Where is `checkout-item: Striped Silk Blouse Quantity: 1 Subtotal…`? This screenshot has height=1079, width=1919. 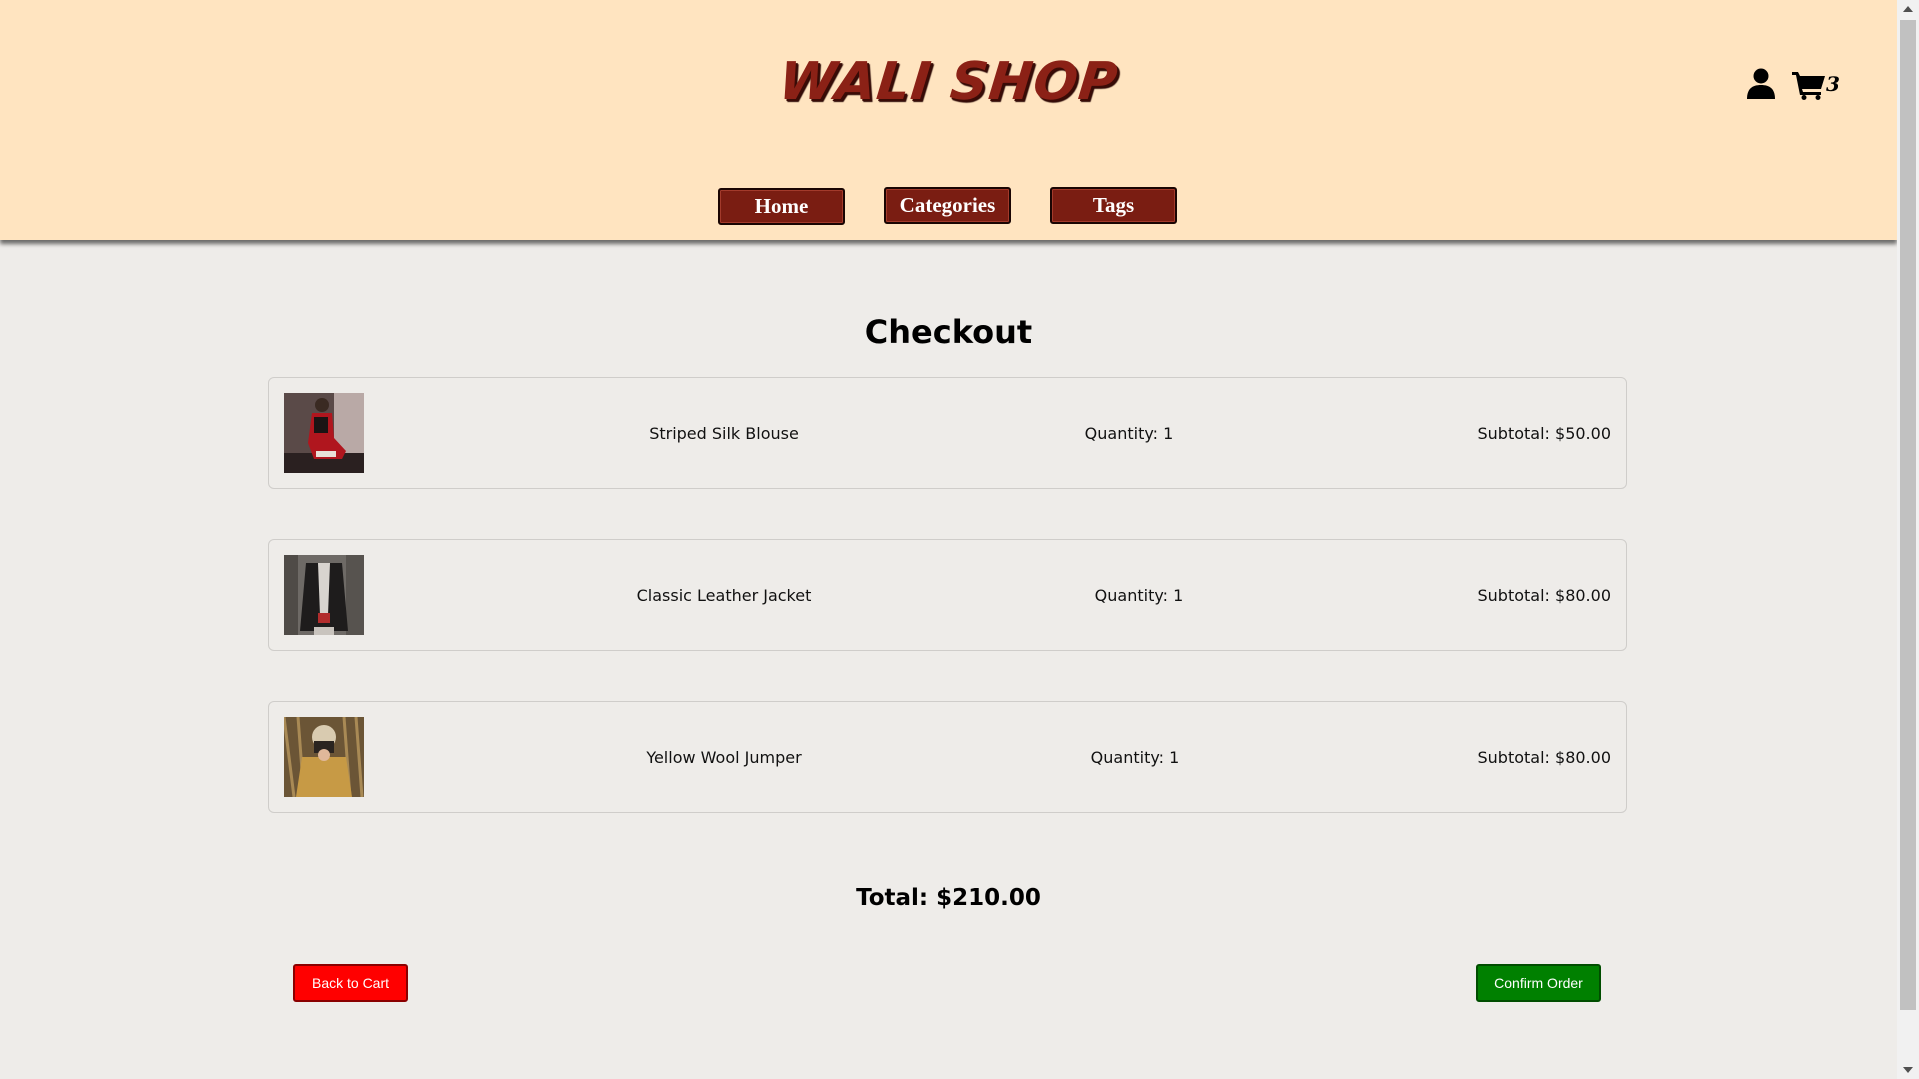
checkout-item: Striped Silk Blouse Quantity: 1 Subtotal… is located at coordinates (947, 433).